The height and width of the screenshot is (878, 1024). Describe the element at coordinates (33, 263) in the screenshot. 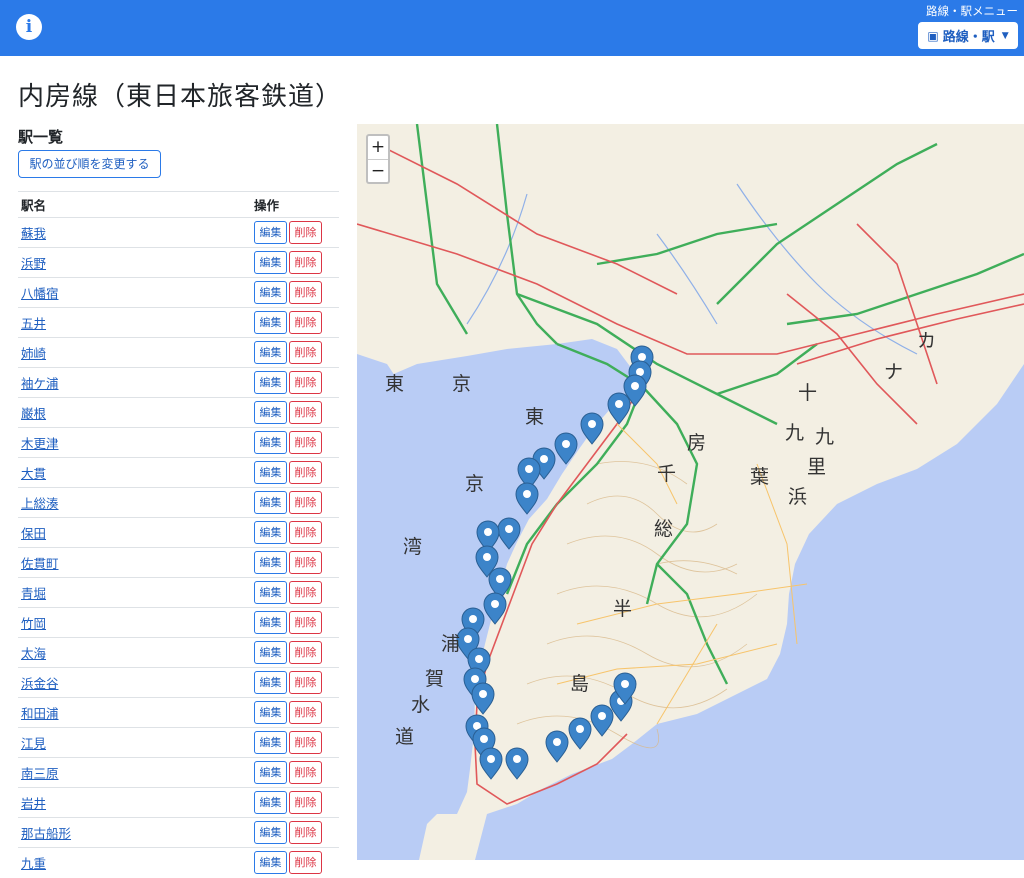

I see `station-link: 浜野` at that location.